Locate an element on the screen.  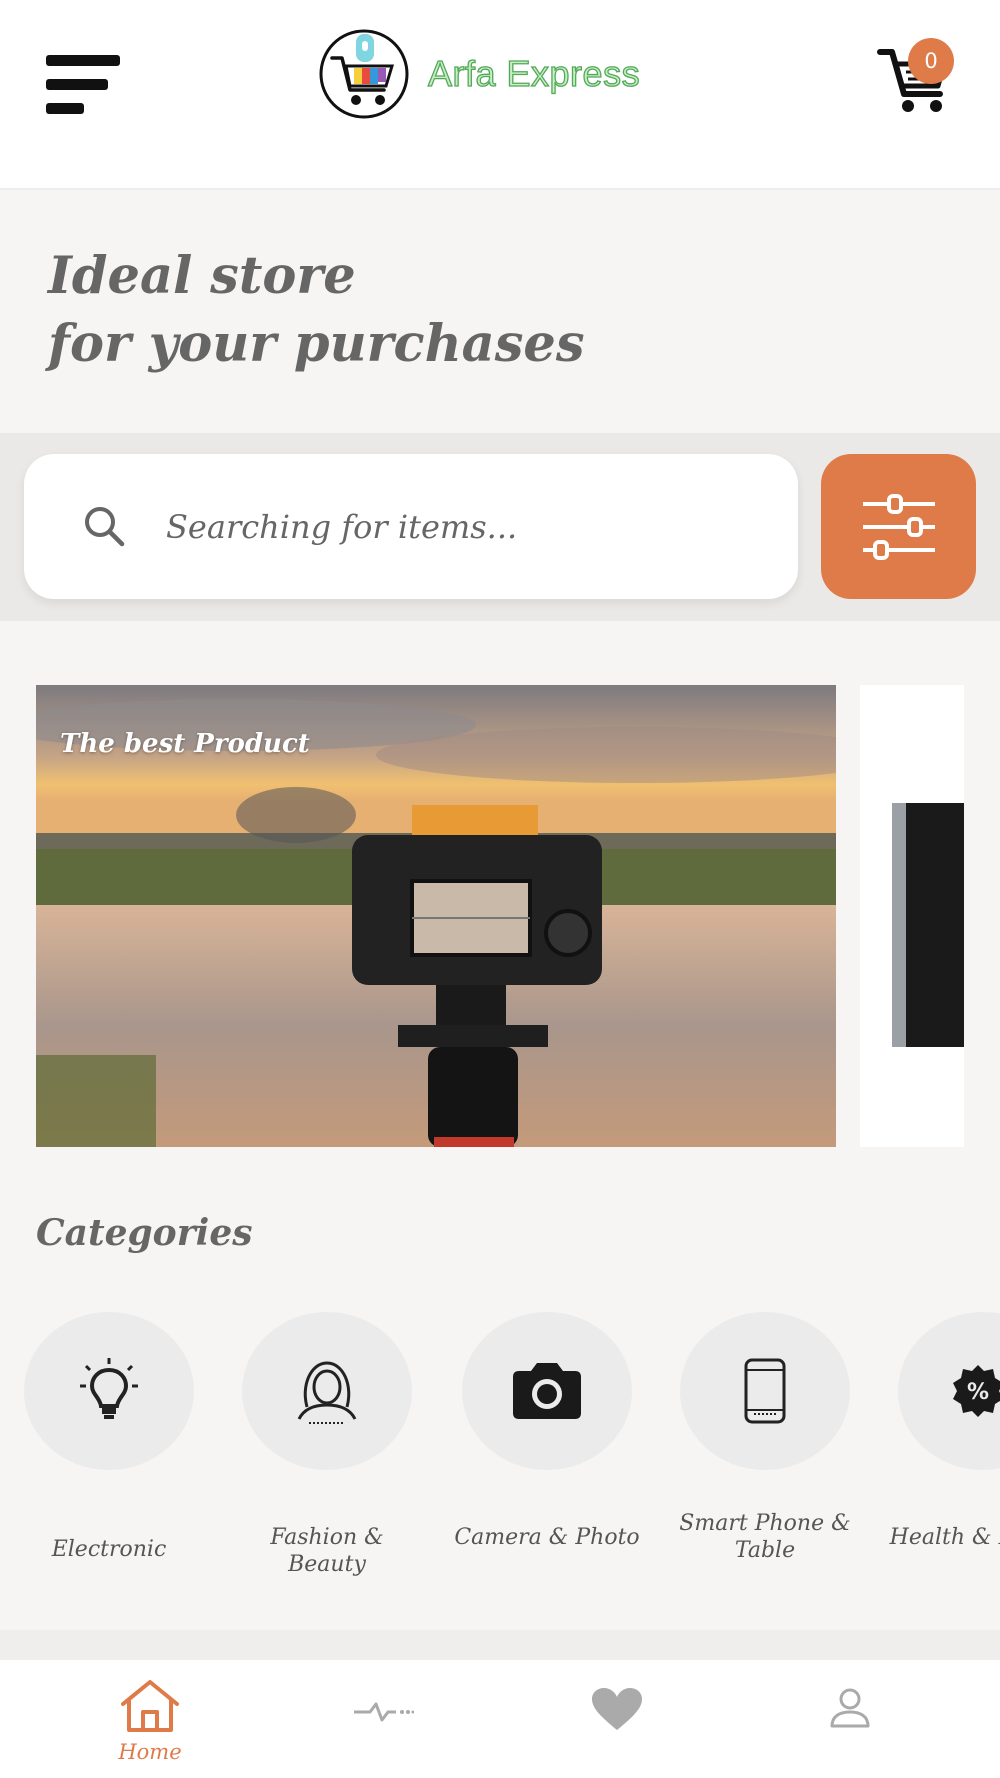
camera-icon is located at coordinates (547, 1391).